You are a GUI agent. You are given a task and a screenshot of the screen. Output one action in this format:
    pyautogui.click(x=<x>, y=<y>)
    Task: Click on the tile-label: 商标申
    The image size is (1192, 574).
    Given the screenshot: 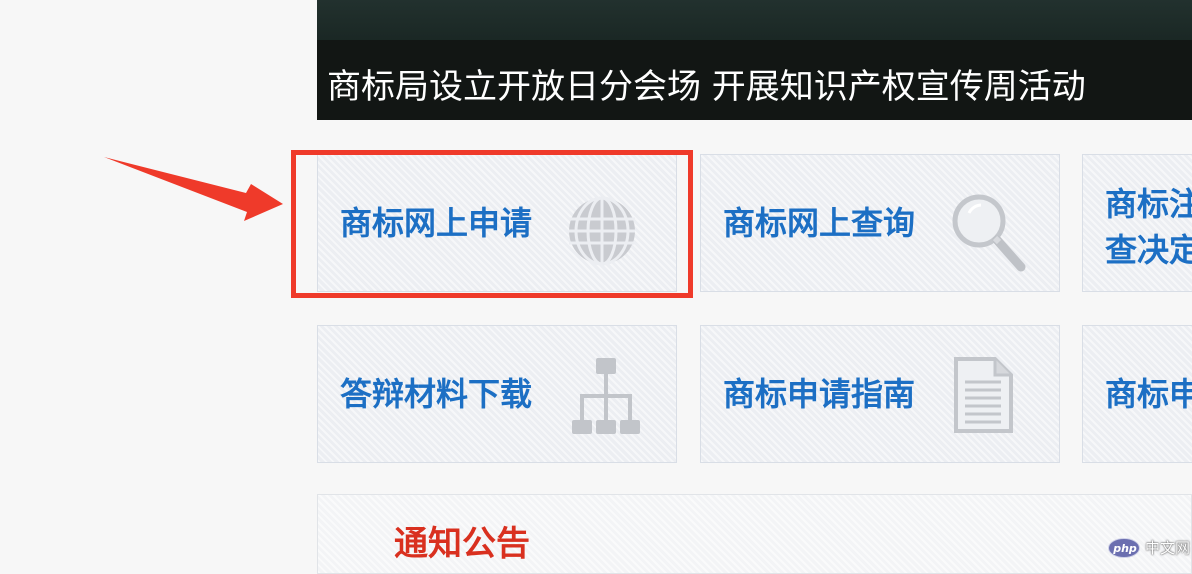 What is the action you would take?
    pyautogui.click(x=1148, y=394)
    